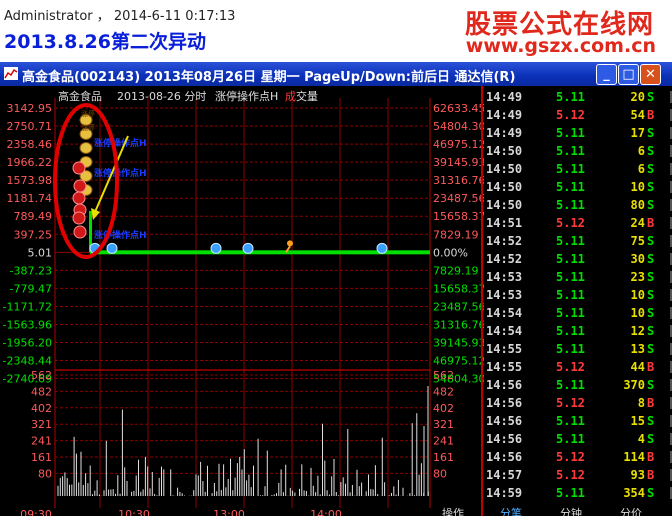 Image resolution: width=672 pixels, height=516 pixels. What do you see at coordinates (30, 108) in the screenshot?
I see `price-axis-label: 3142.95` at bounding box center [30, 108].